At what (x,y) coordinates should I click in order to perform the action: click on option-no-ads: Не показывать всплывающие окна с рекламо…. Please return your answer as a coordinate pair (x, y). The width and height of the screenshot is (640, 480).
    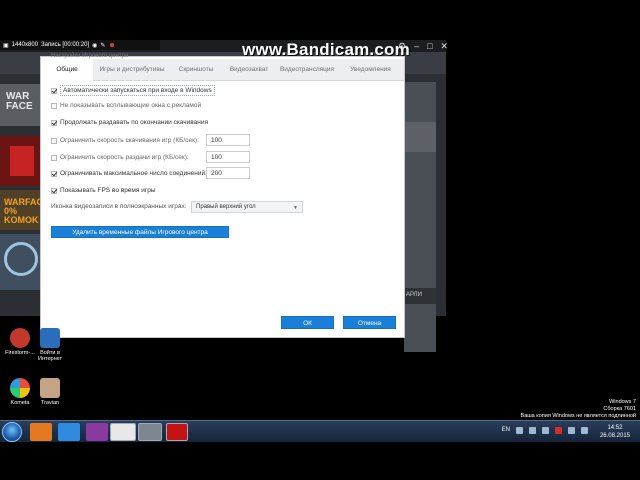
    Looking at the image, I should click on (126, 105).